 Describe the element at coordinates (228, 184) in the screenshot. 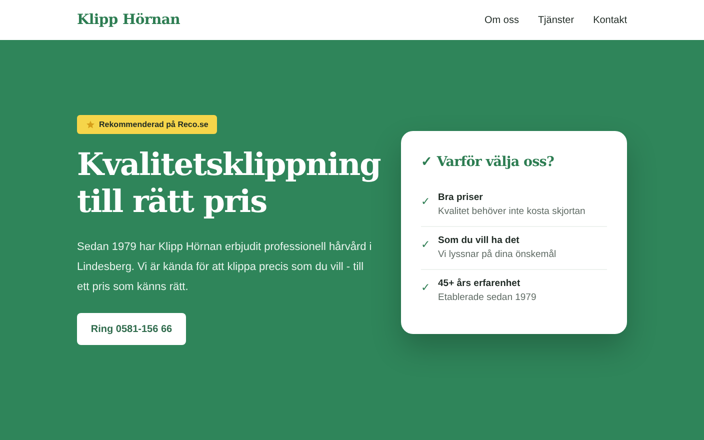

I see `hero-title: Kvalitetsklippning till rätt pris` at that location.